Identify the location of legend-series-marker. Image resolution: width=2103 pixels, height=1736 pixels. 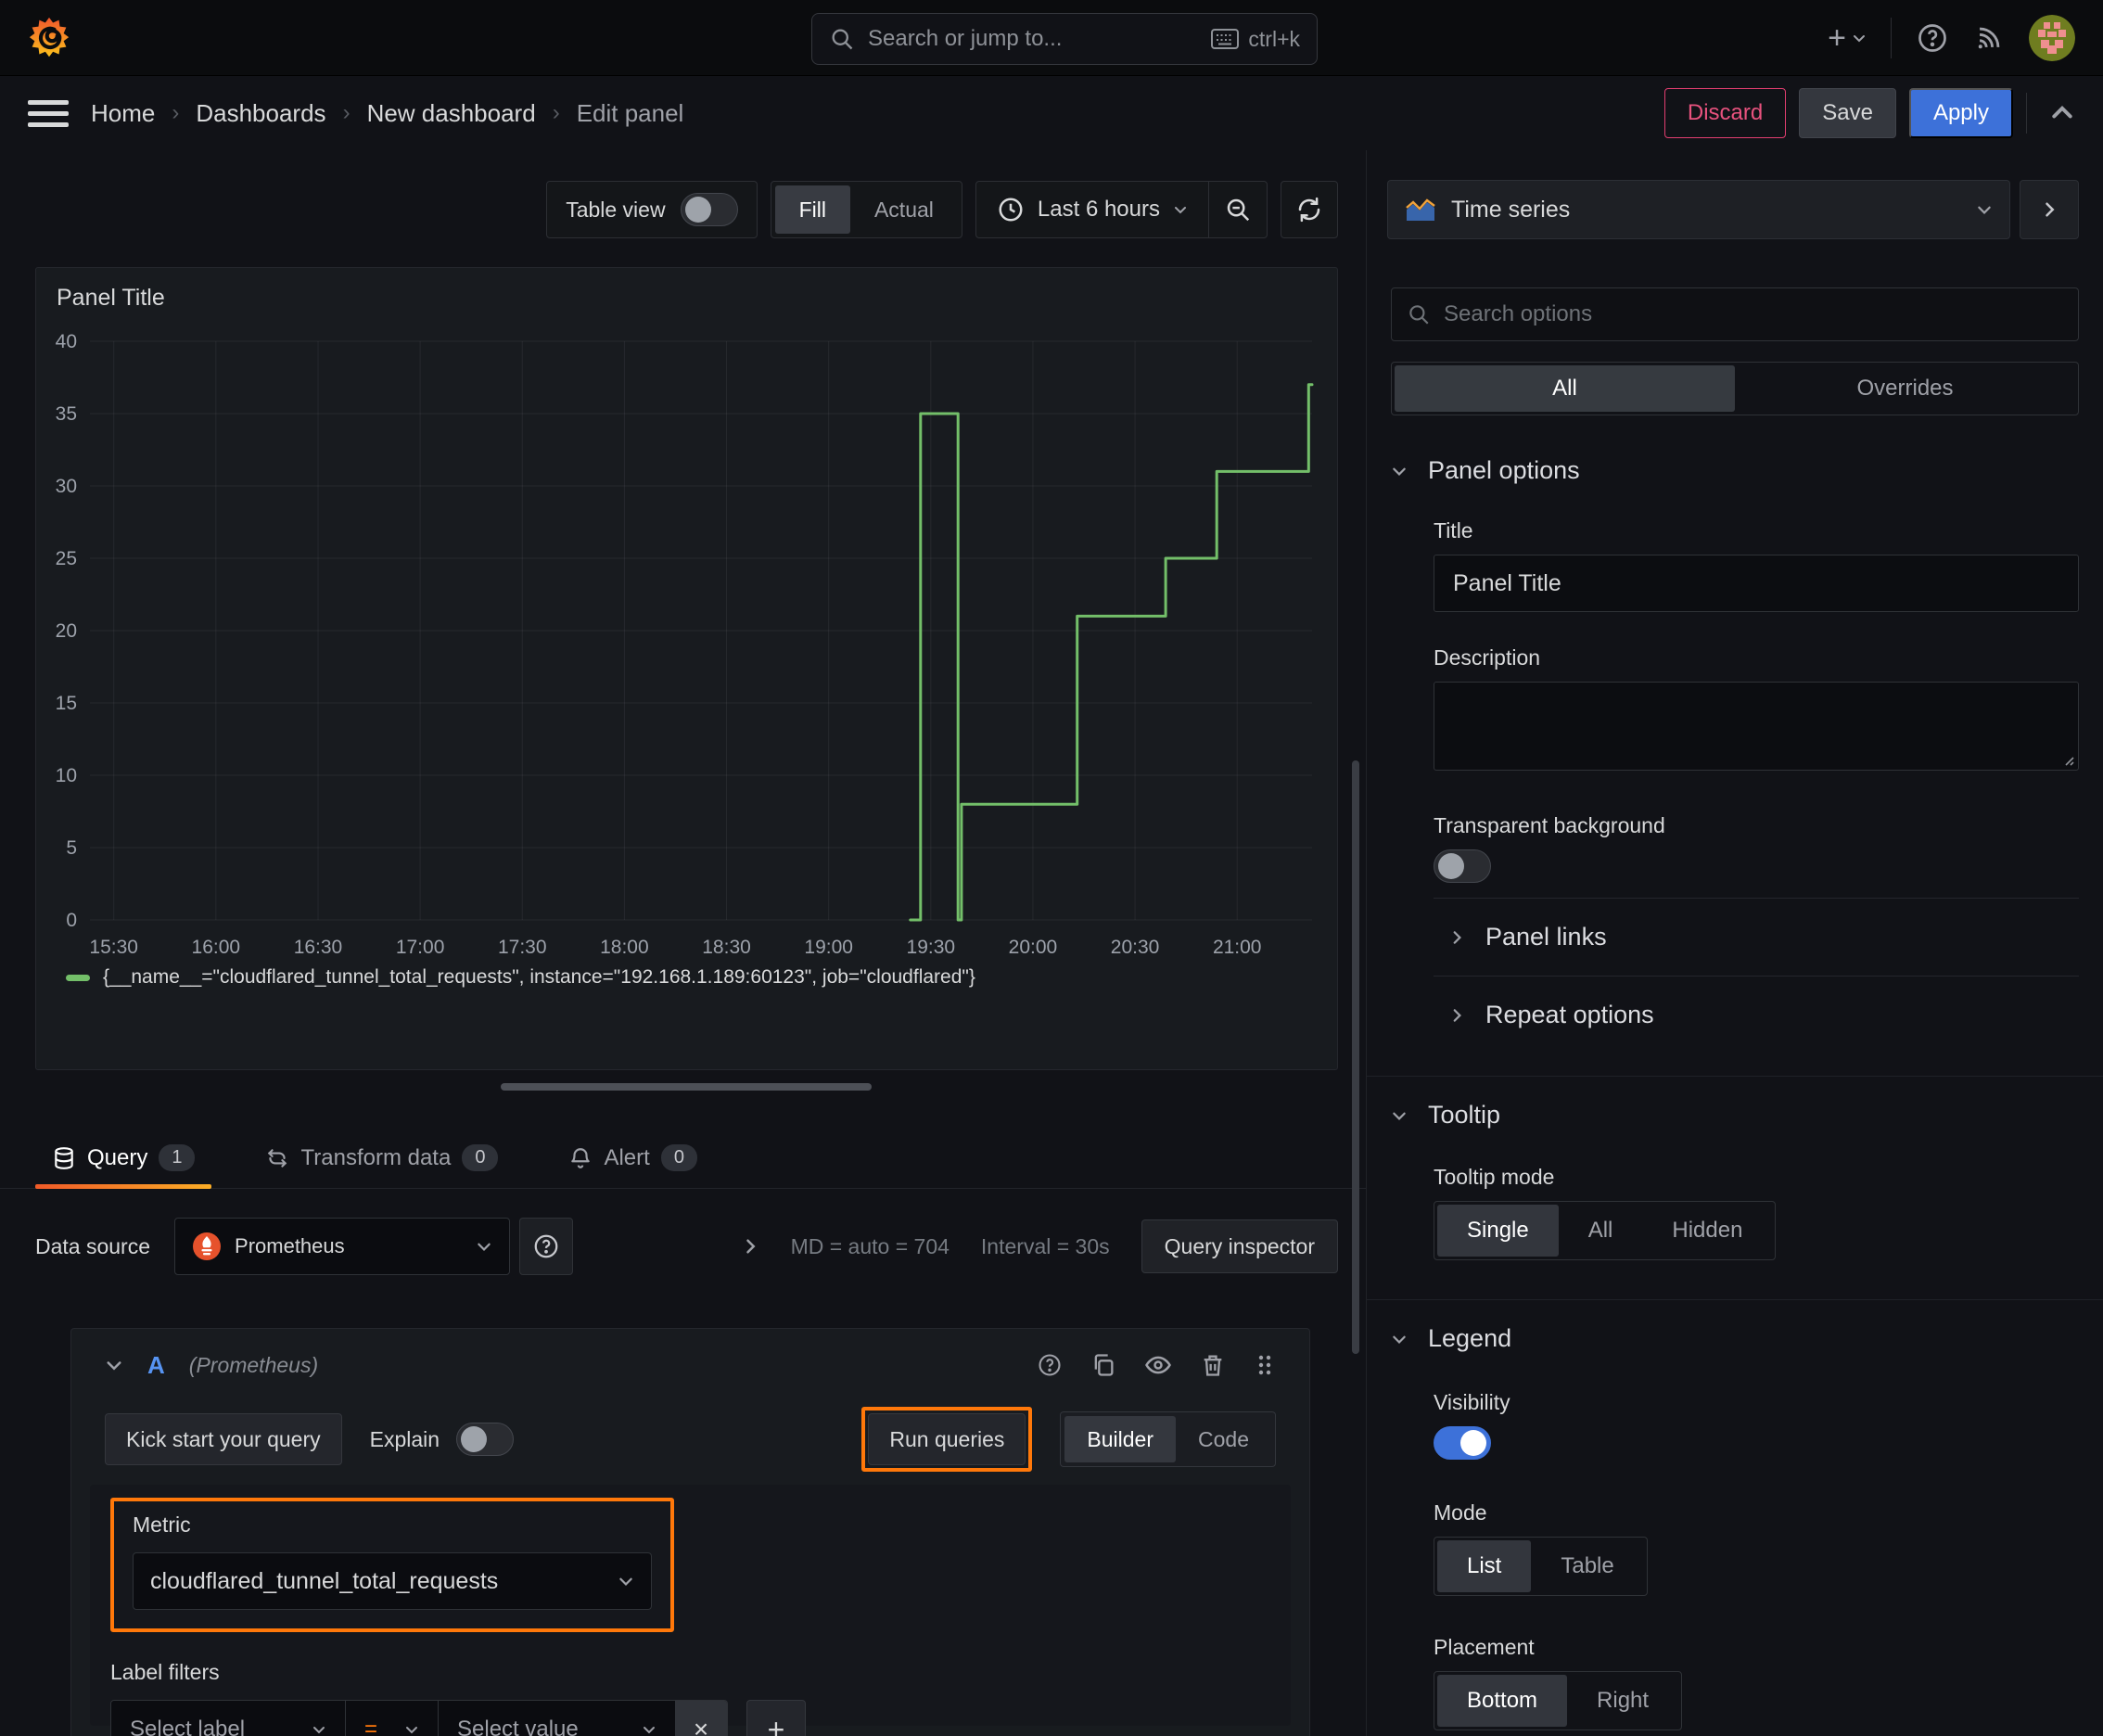
(78, 978).